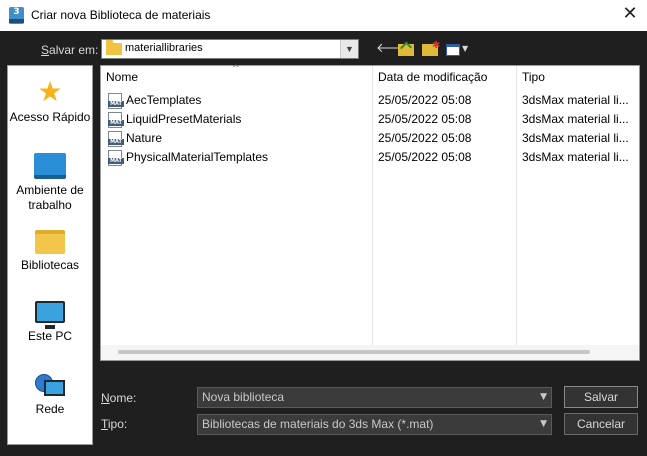  I want to click on place-this-pc: Este PC, so click(50, 322).